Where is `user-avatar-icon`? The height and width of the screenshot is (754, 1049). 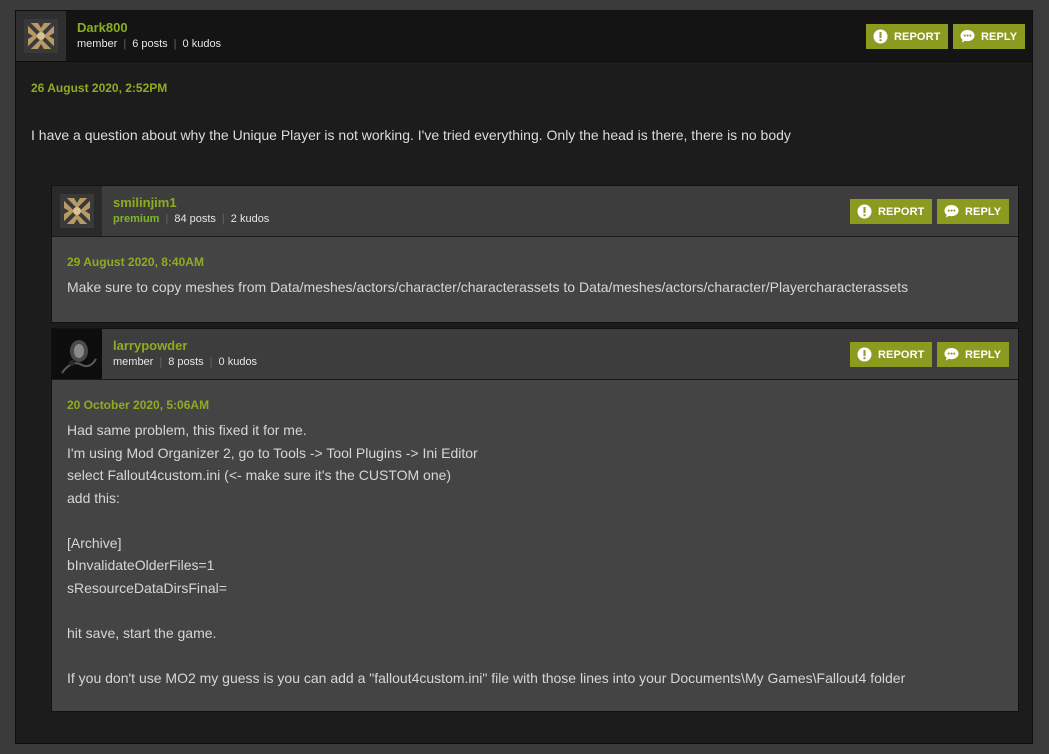
user-avatar-icon is located at coordinates (77, 354).